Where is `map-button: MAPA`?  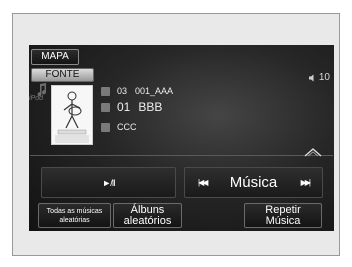
map-button: MAPA is located at coordinates (55, 57).